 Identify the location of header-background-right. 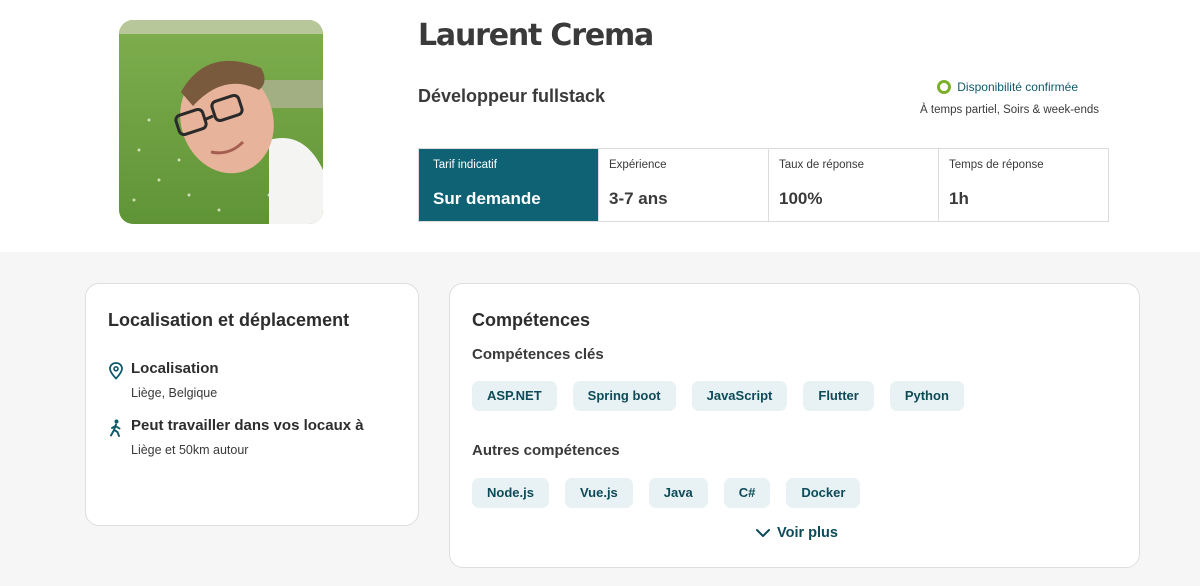
(1185, 126).